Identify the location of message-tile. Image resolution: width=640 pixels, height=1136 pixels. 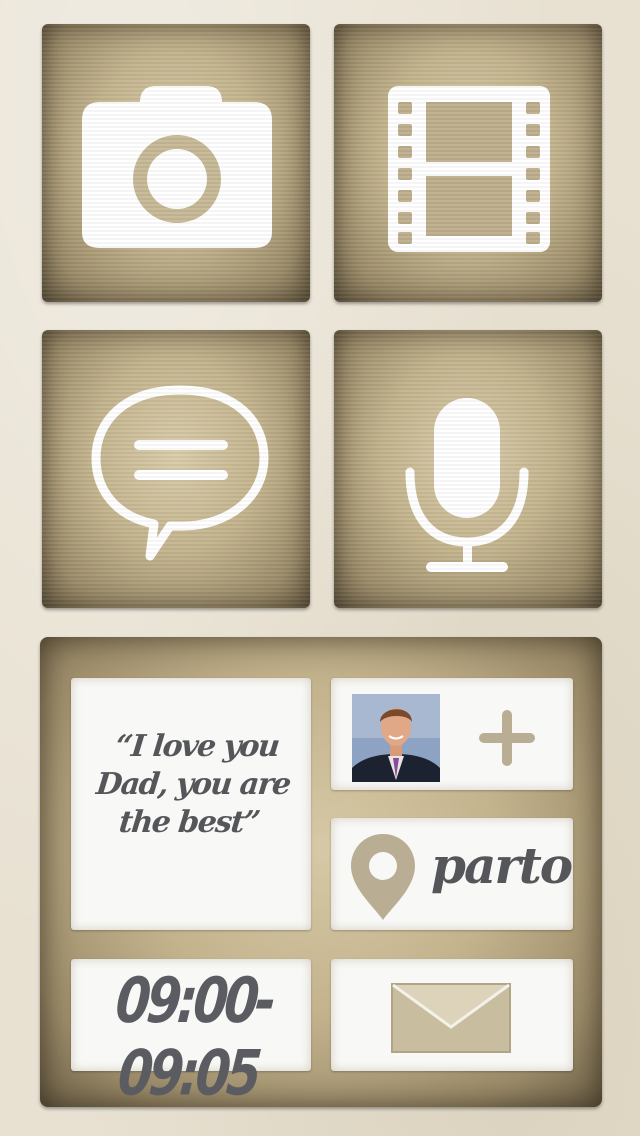
(176, 469).